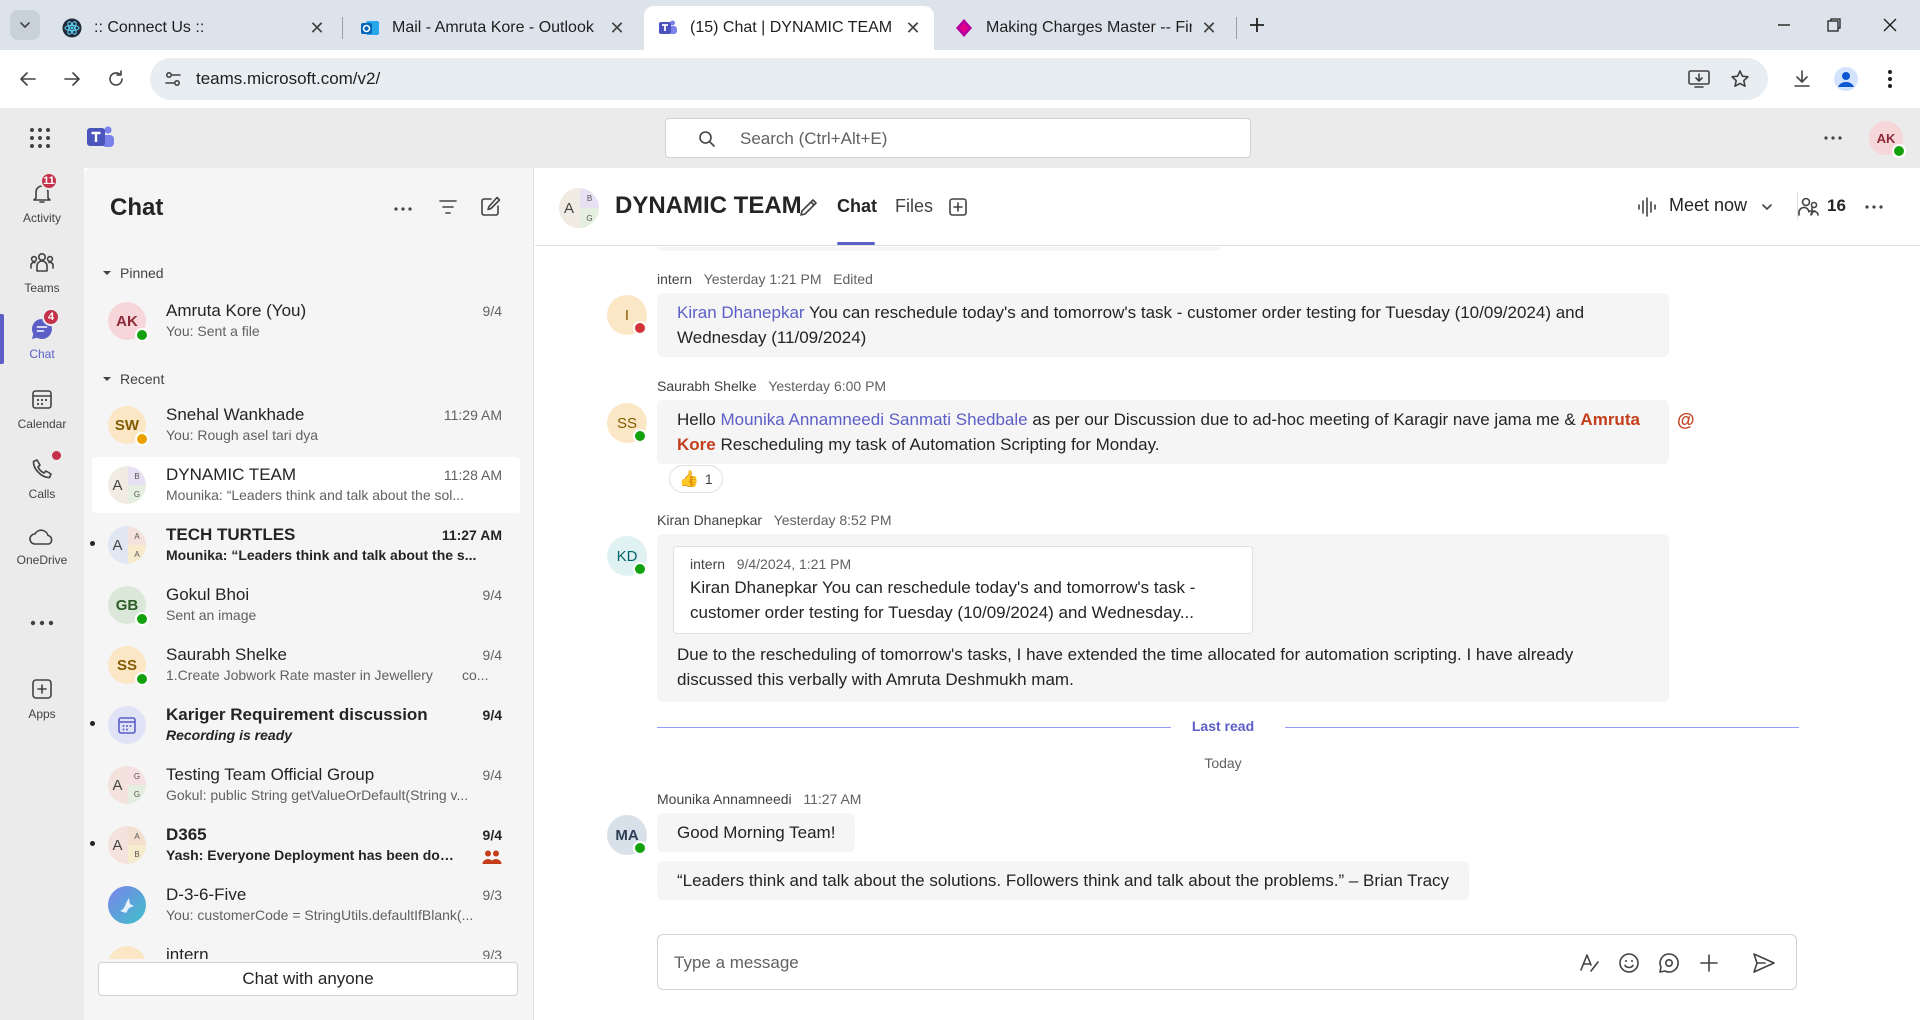 The width and height of the screenshot is (1920, 1020). I want to click on plus-icon, so click(1709, 963).